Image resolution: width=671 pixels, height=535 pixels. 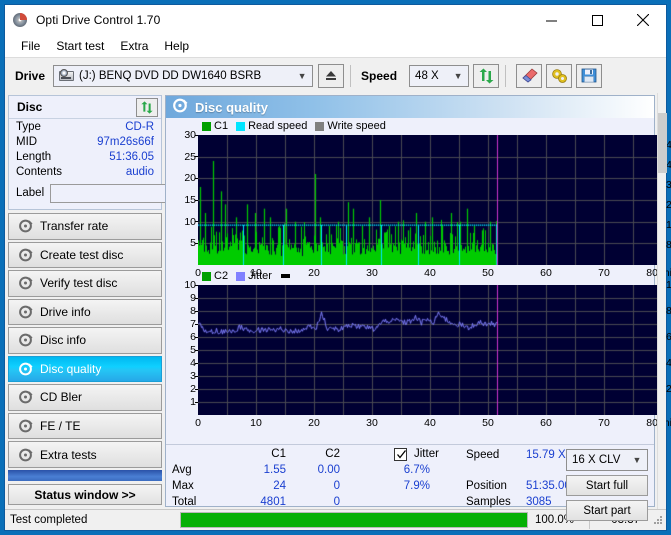 What do you see at coordinates (320, 126) in the screenshot?
I see `legend-swatch-write-speed` at bounding box center [320, 126].